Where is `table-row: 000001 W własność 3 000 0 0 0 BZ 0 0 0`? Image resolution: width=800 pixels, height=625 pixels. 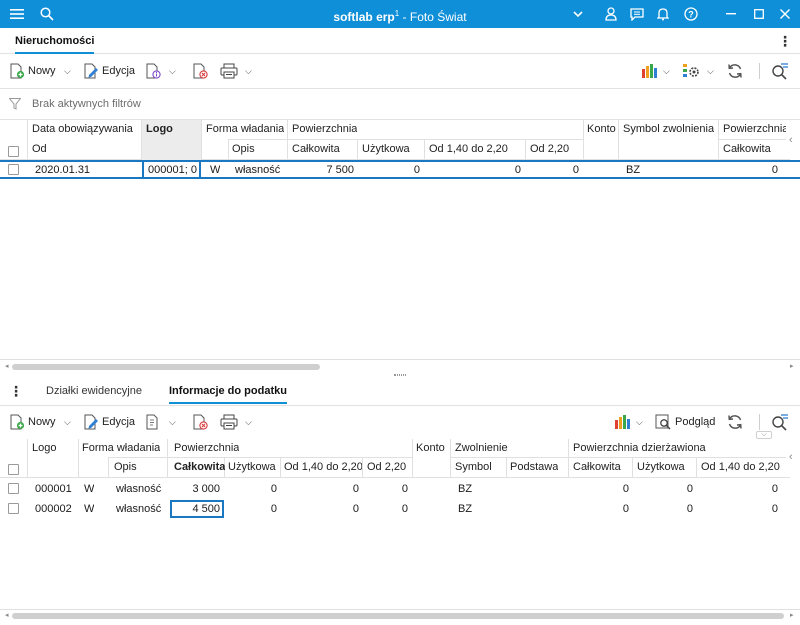 table-row: 000001 W własność 3 000 0 0 0 BZ 0 0 0 is located at coordinates (400, 489).